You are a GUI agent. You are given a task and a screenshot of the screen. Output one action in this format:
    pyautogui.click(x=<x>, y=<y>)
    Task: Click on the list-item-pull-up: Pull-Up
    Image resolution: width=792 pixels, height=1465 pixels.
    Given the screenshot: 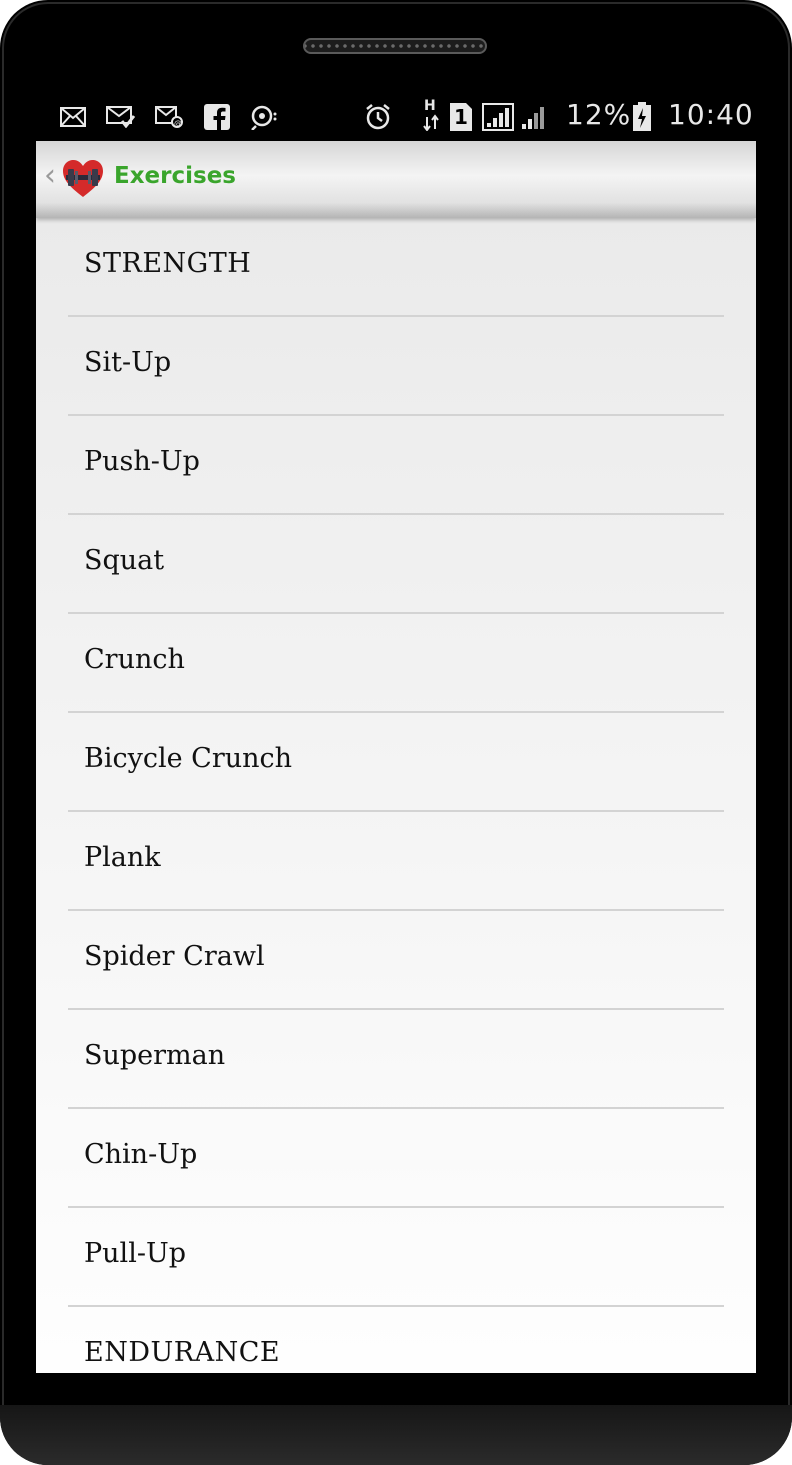 What is the action you would take?
    pyautogui.click(x=396, y=1257)
    